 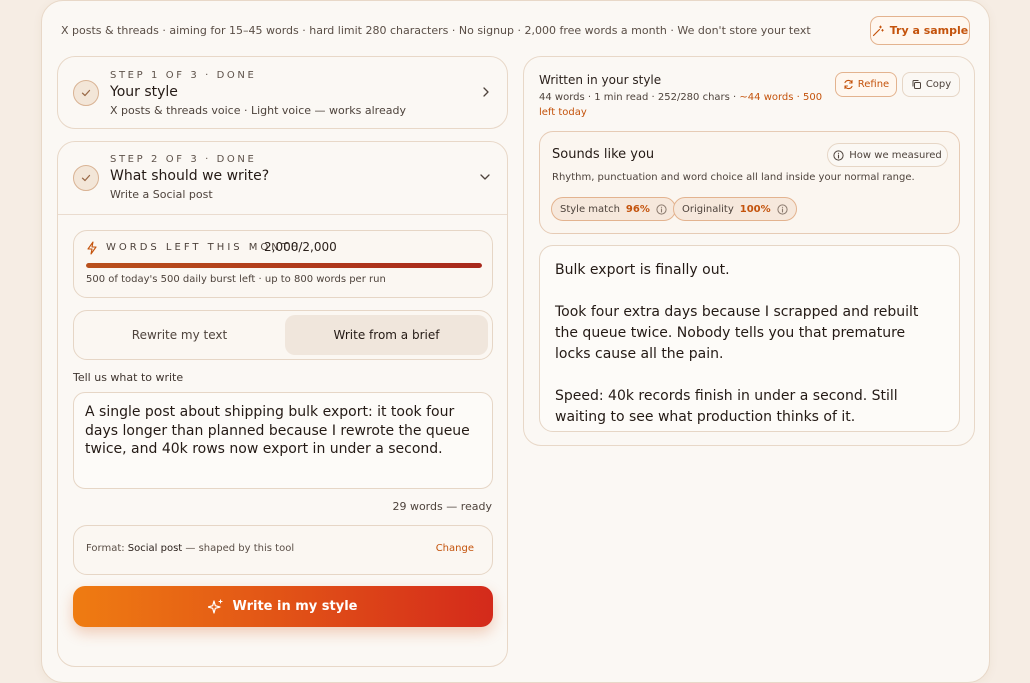 What do you see at coordinates (486, 92) in the screenshot?
I see `chevron-right-icon` at bounding box center [486, 92].